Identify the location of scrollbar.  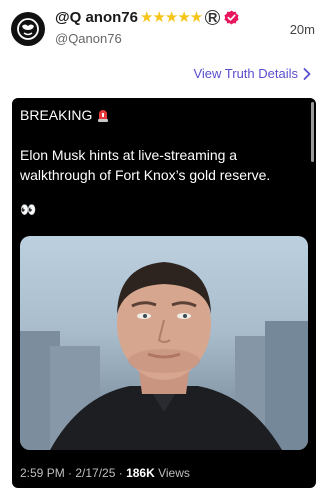
(312, 132).